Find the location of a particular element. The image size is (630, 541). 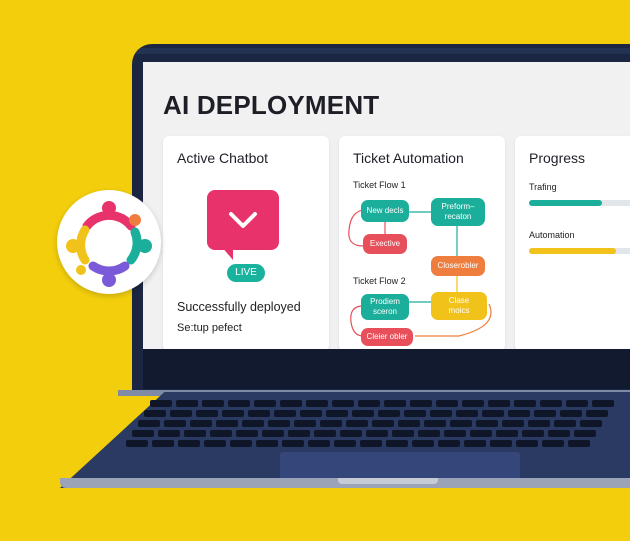

laptop-notch is located at coordinates (388, 481).